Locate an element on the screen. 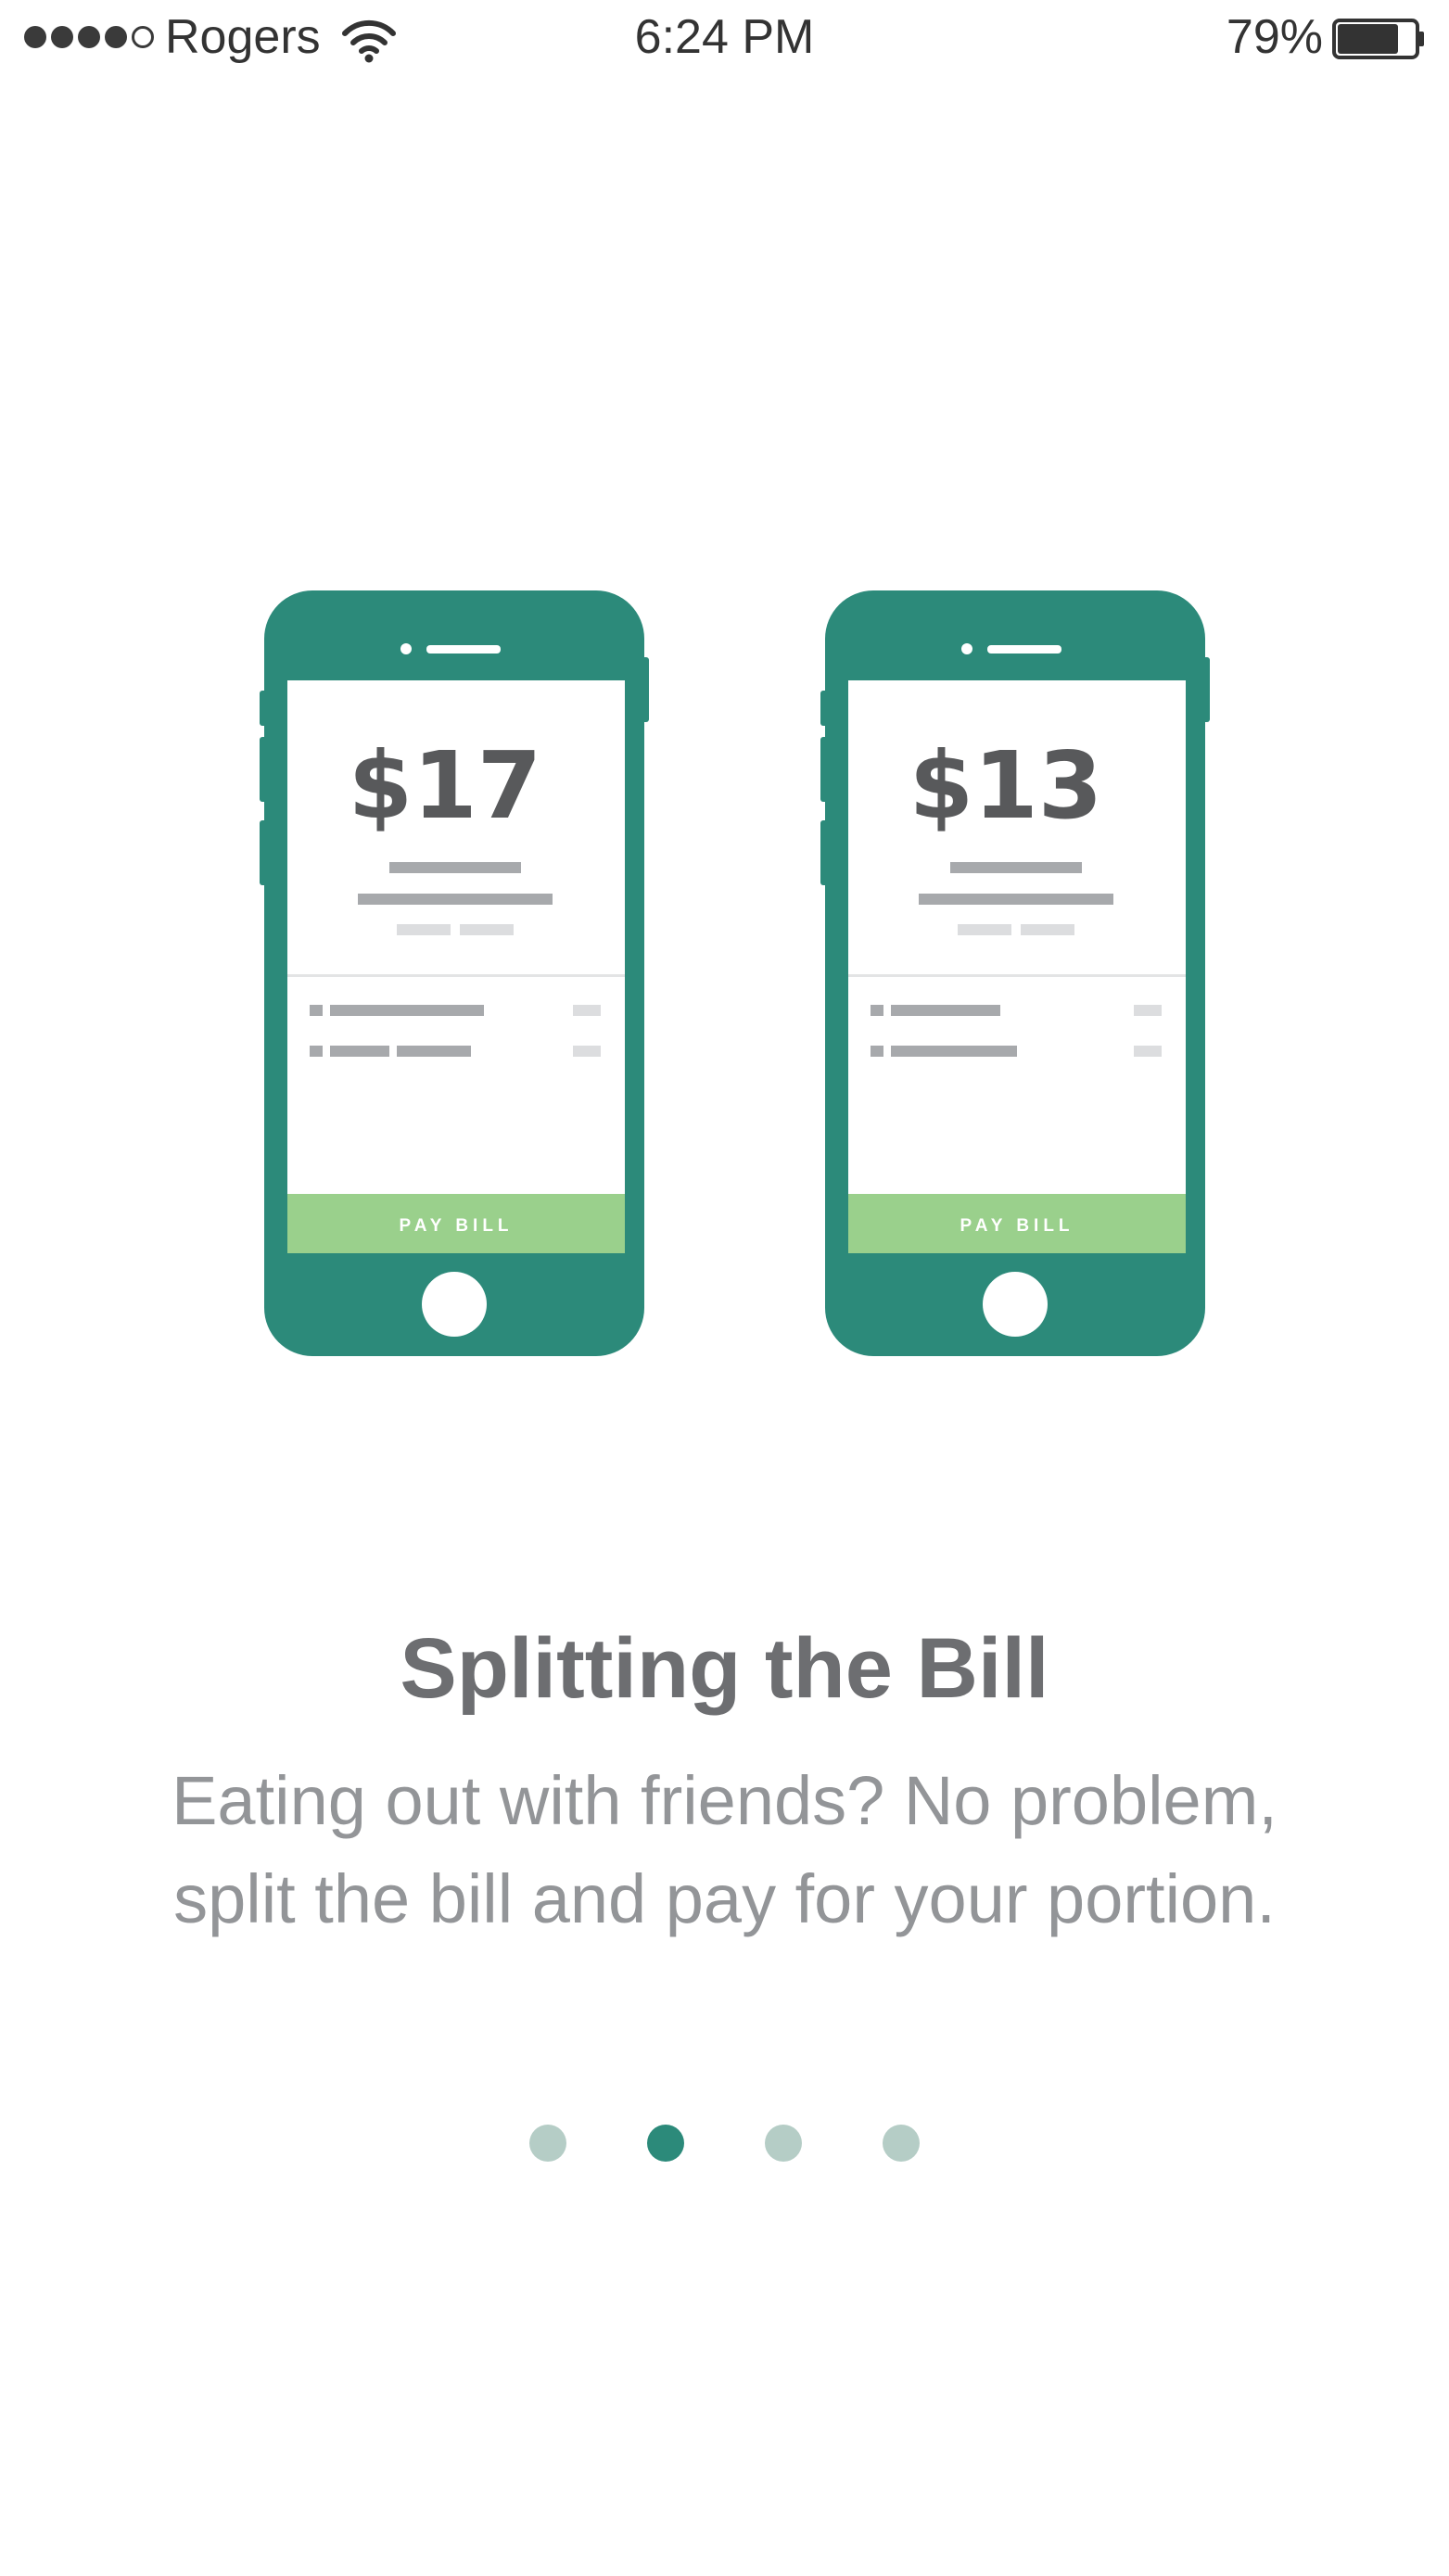 Image resolution: width=1449 pixels, height=2576 pixels. page-indicator is located at coordinates (724, 2143).